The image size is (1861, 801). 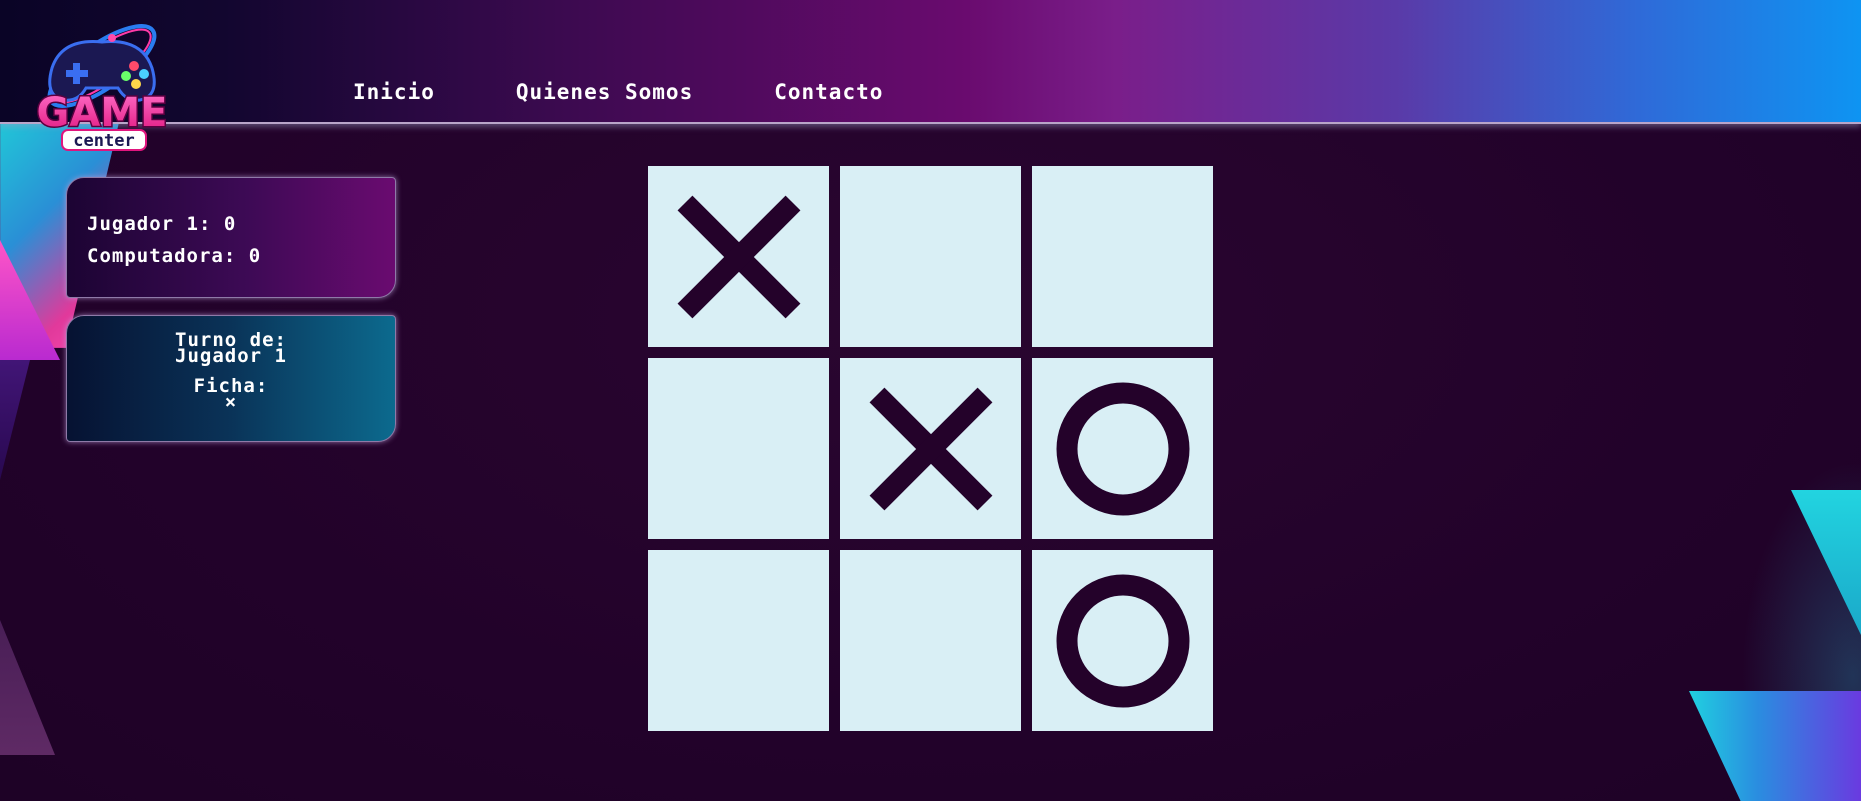 What do you see at coordinates (102, 87) in the screenshot?
I see `gamepad-logo-icon: GAME center` at bounding box center [102, 87].